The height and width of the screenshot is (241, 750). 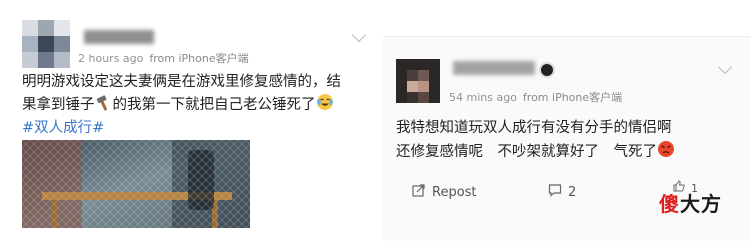 I want to click on repost-icon, so click(x=419, y=192).